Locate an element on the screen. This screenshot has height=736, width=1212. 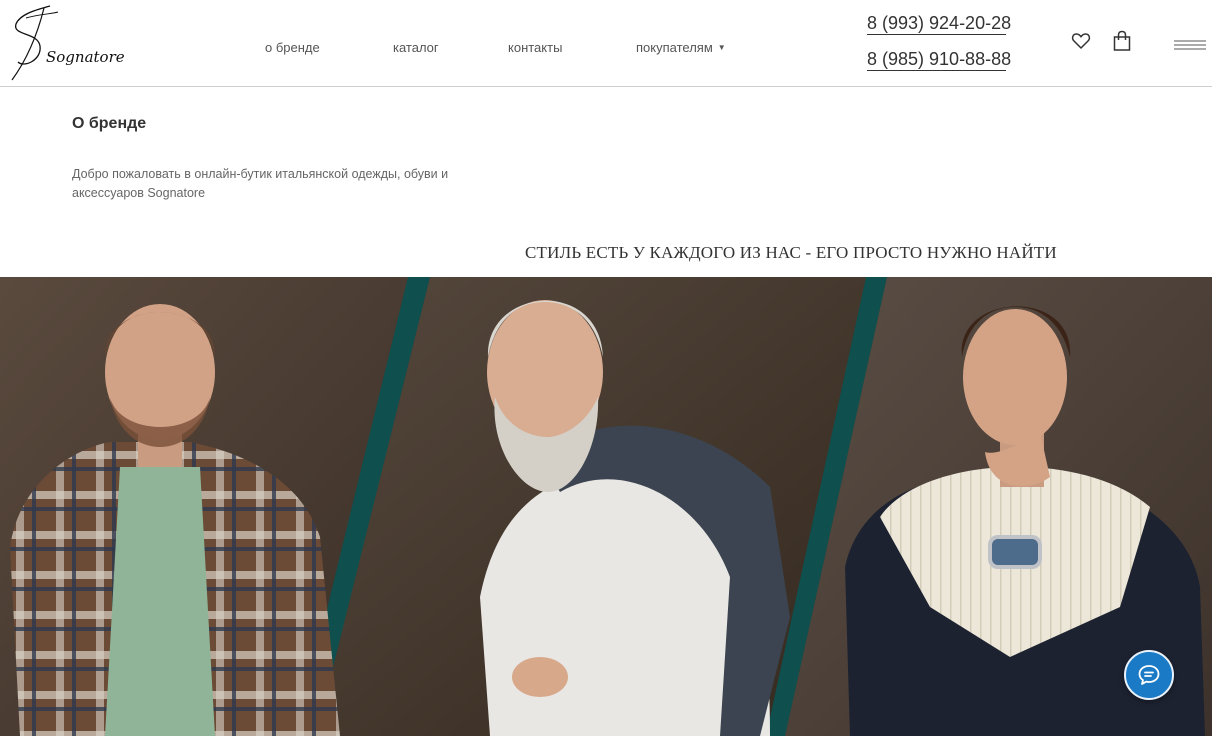
chat-button is located at coordinates (1149, 675).